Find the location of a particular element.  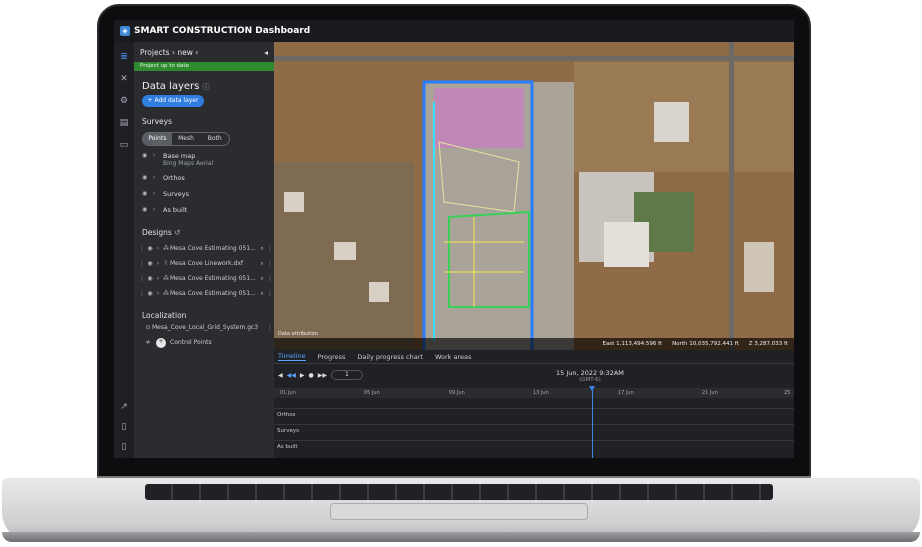

step-input: 1 is located at coordinates (346, 375).